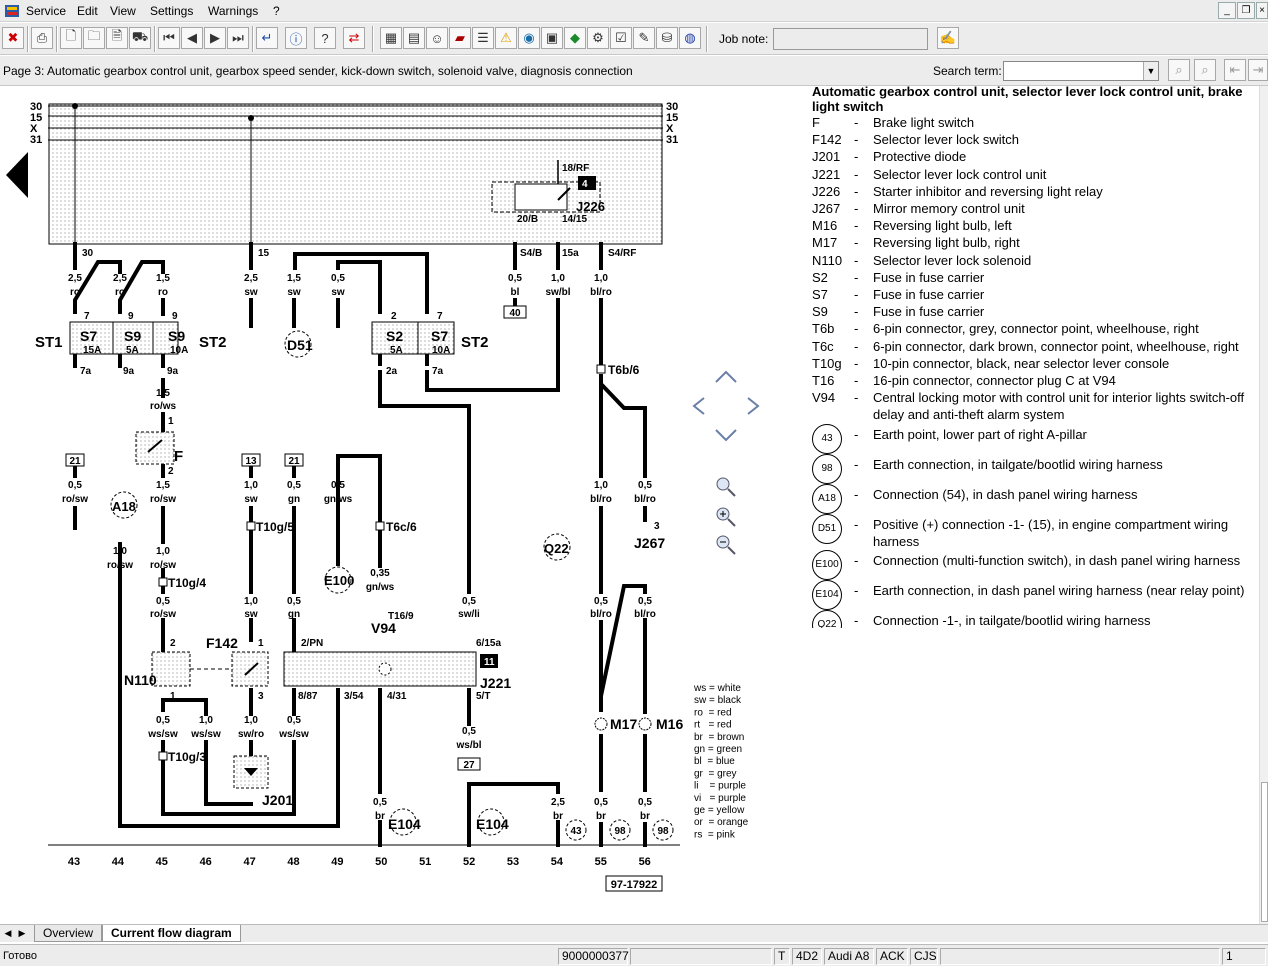  Describe the element at coordinates (68, 933) in the screenshot. I see `tab-overview: Overview` at that location.